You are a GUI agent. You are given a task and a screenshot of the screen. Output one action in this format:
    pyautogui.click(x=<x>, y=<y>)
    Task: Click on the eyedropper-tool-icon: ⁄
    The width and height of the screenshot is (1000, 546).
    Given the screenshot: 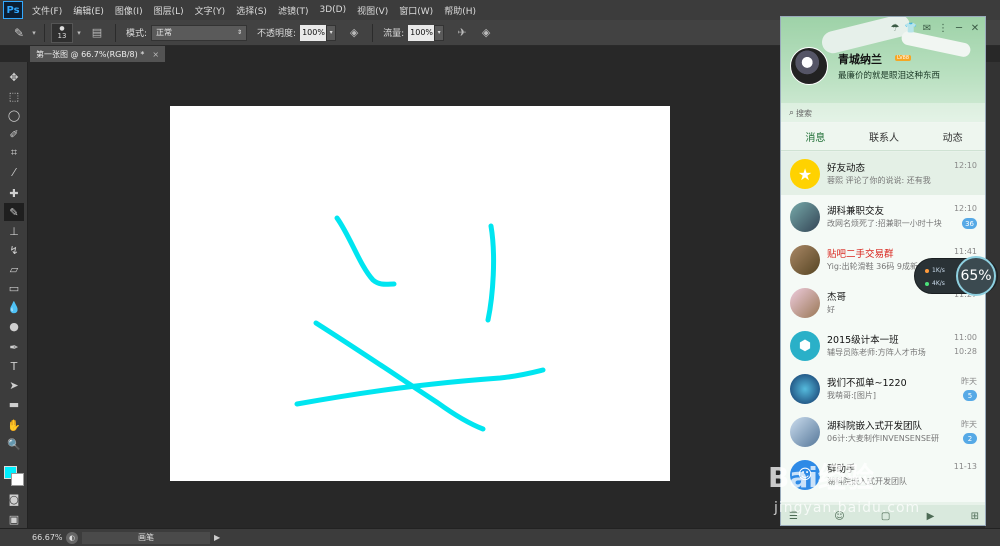 What is the action you would take?
    pyautogui.click(x=14, y=172)
    